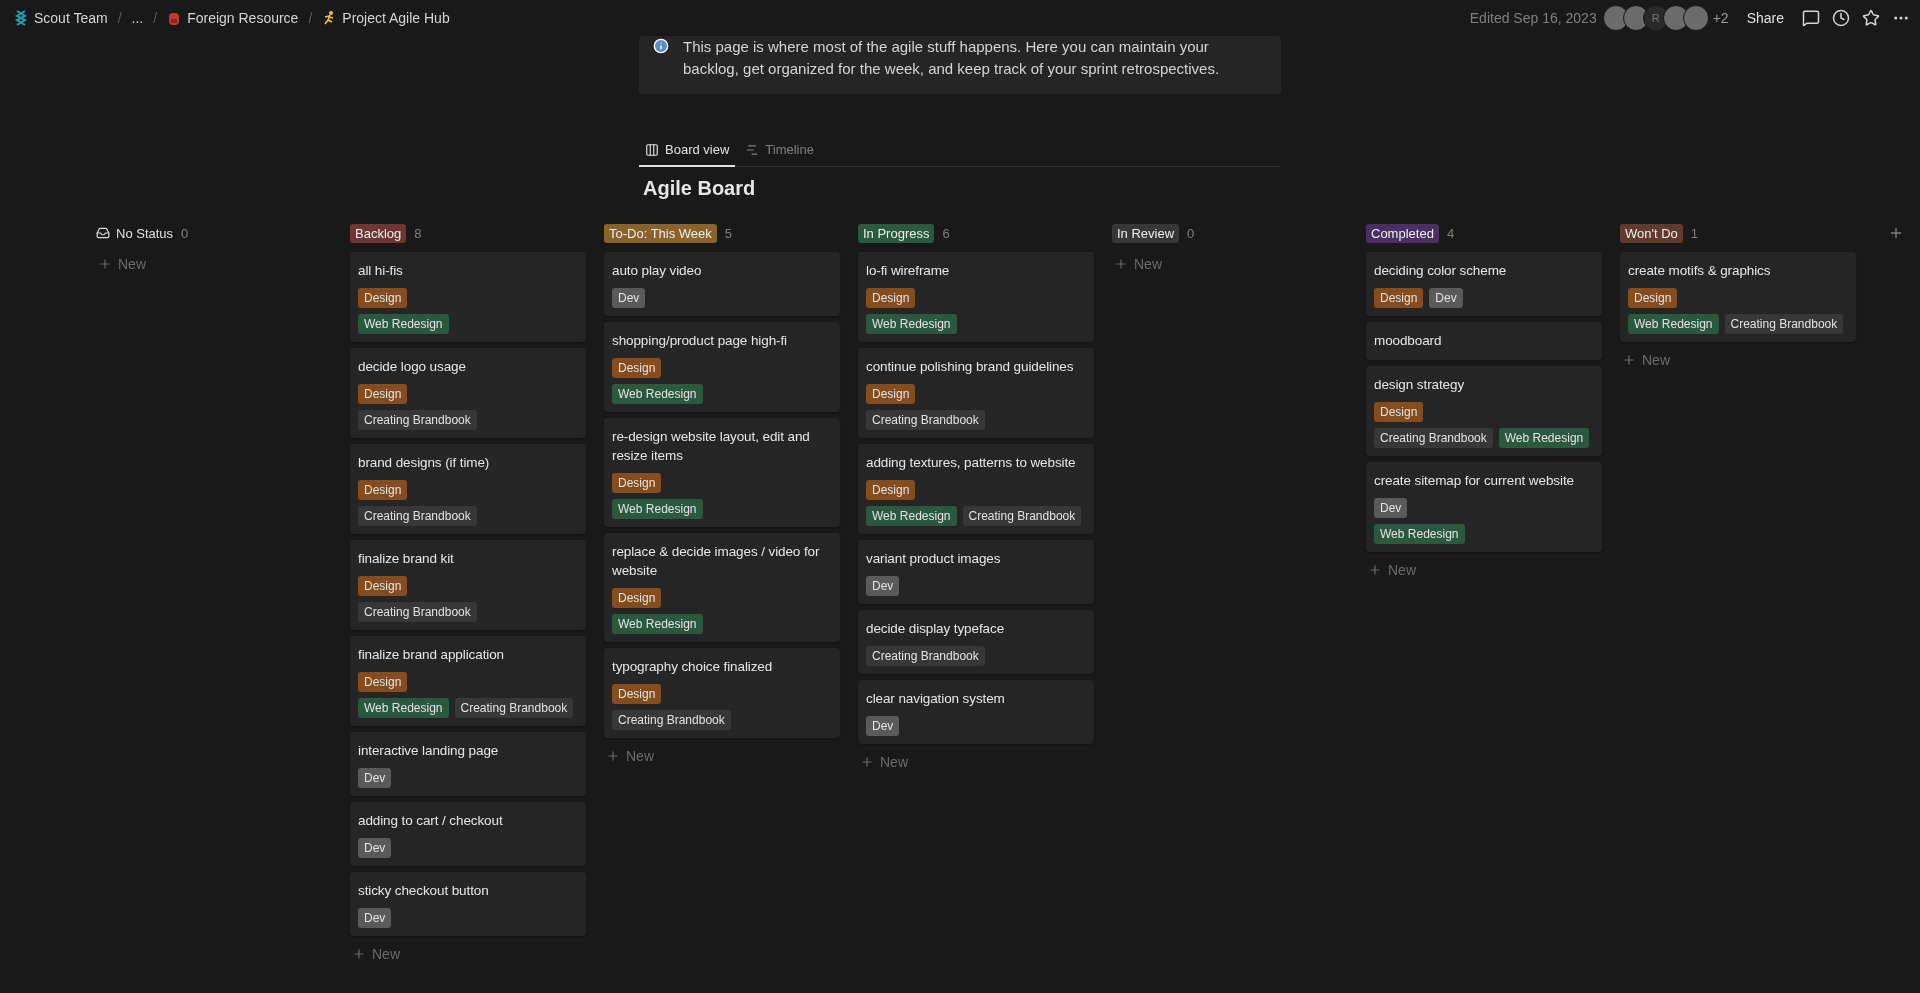 This screenshot has height=993, width=1920. What do you see at coordinates (1420, 385) in the screenshot?
I see `card-title: design strategy` at bounding box center [1420, 385].